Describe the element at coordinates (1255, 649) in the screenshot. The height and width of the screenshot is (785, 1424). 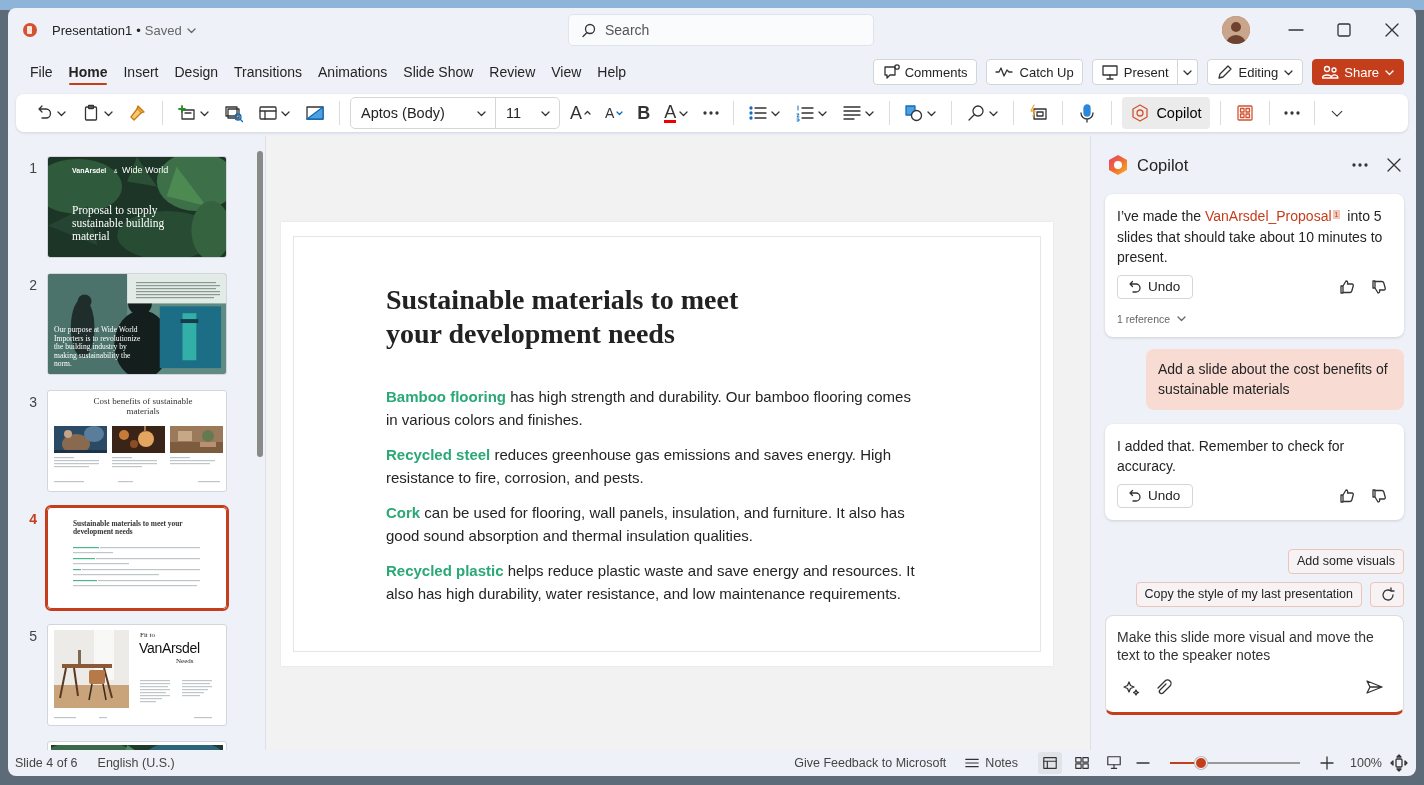
I see `prompt-field: Make this slide more visual and move the text to the speaker notes` at that location.